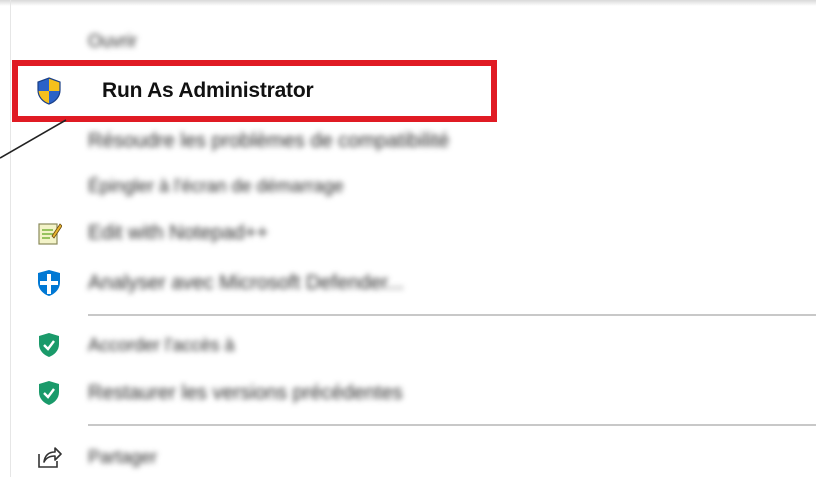  I want to click on highlight-box, so click(254, 91).